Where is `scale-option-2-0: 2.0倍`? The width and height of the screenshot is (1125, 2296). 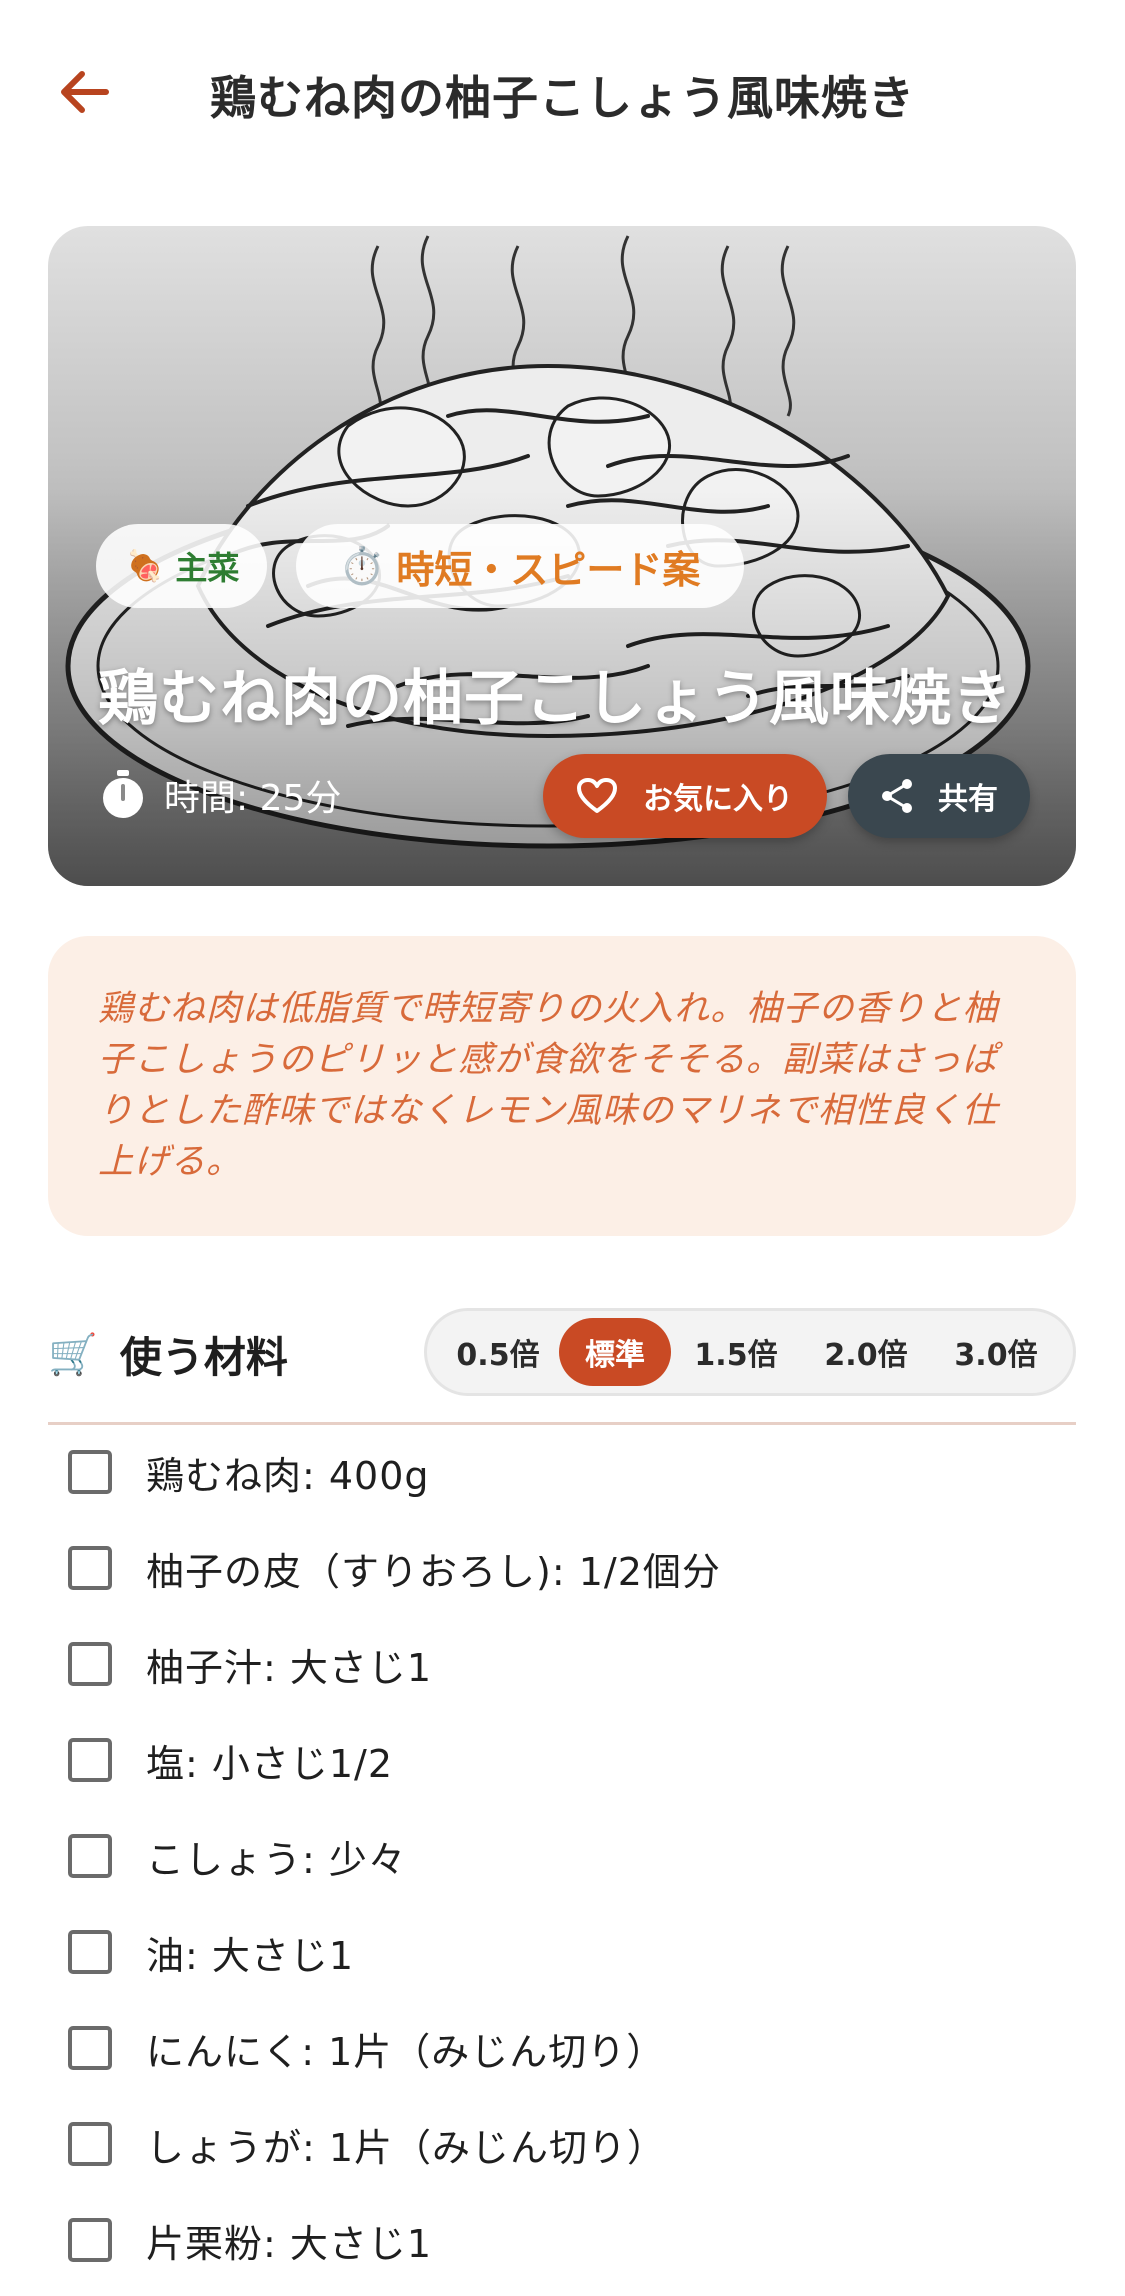
scale-option-2-0: 2.0倍 is located at coordinates (866, 1352).